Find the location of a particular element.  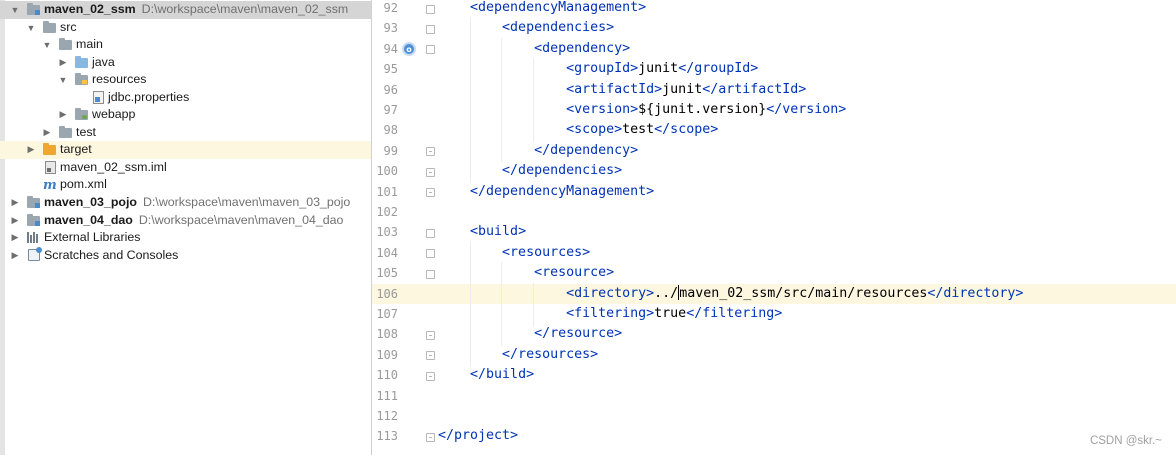

code-line: </dependencyManagement> is located at coordinates (546, 192).